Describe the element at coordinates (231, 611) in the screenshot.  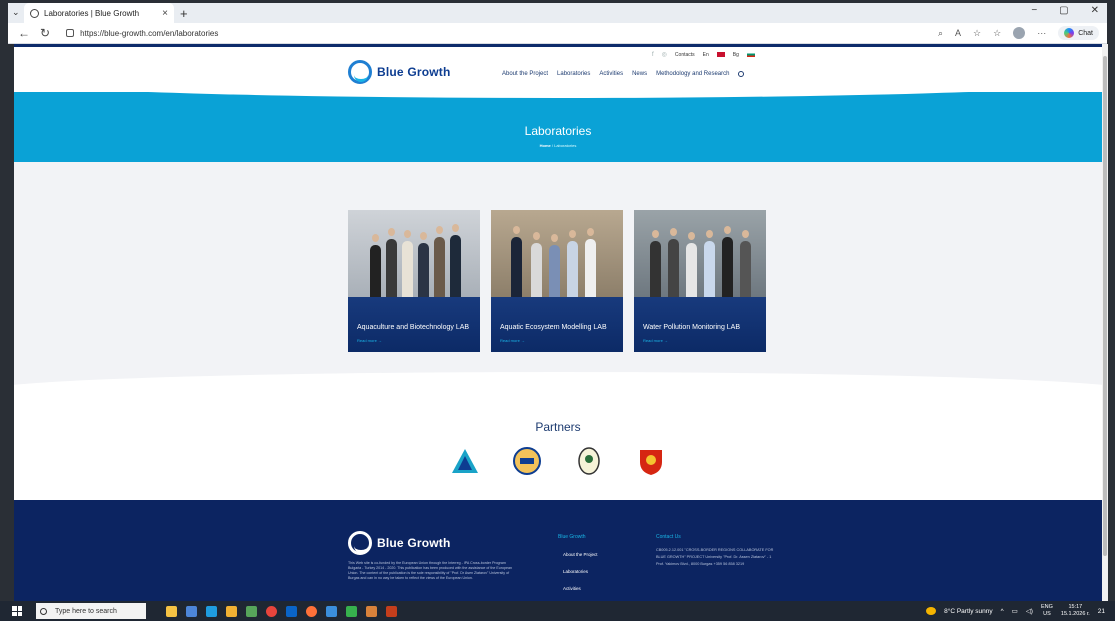
I see `file-explorer-icon` at that location.